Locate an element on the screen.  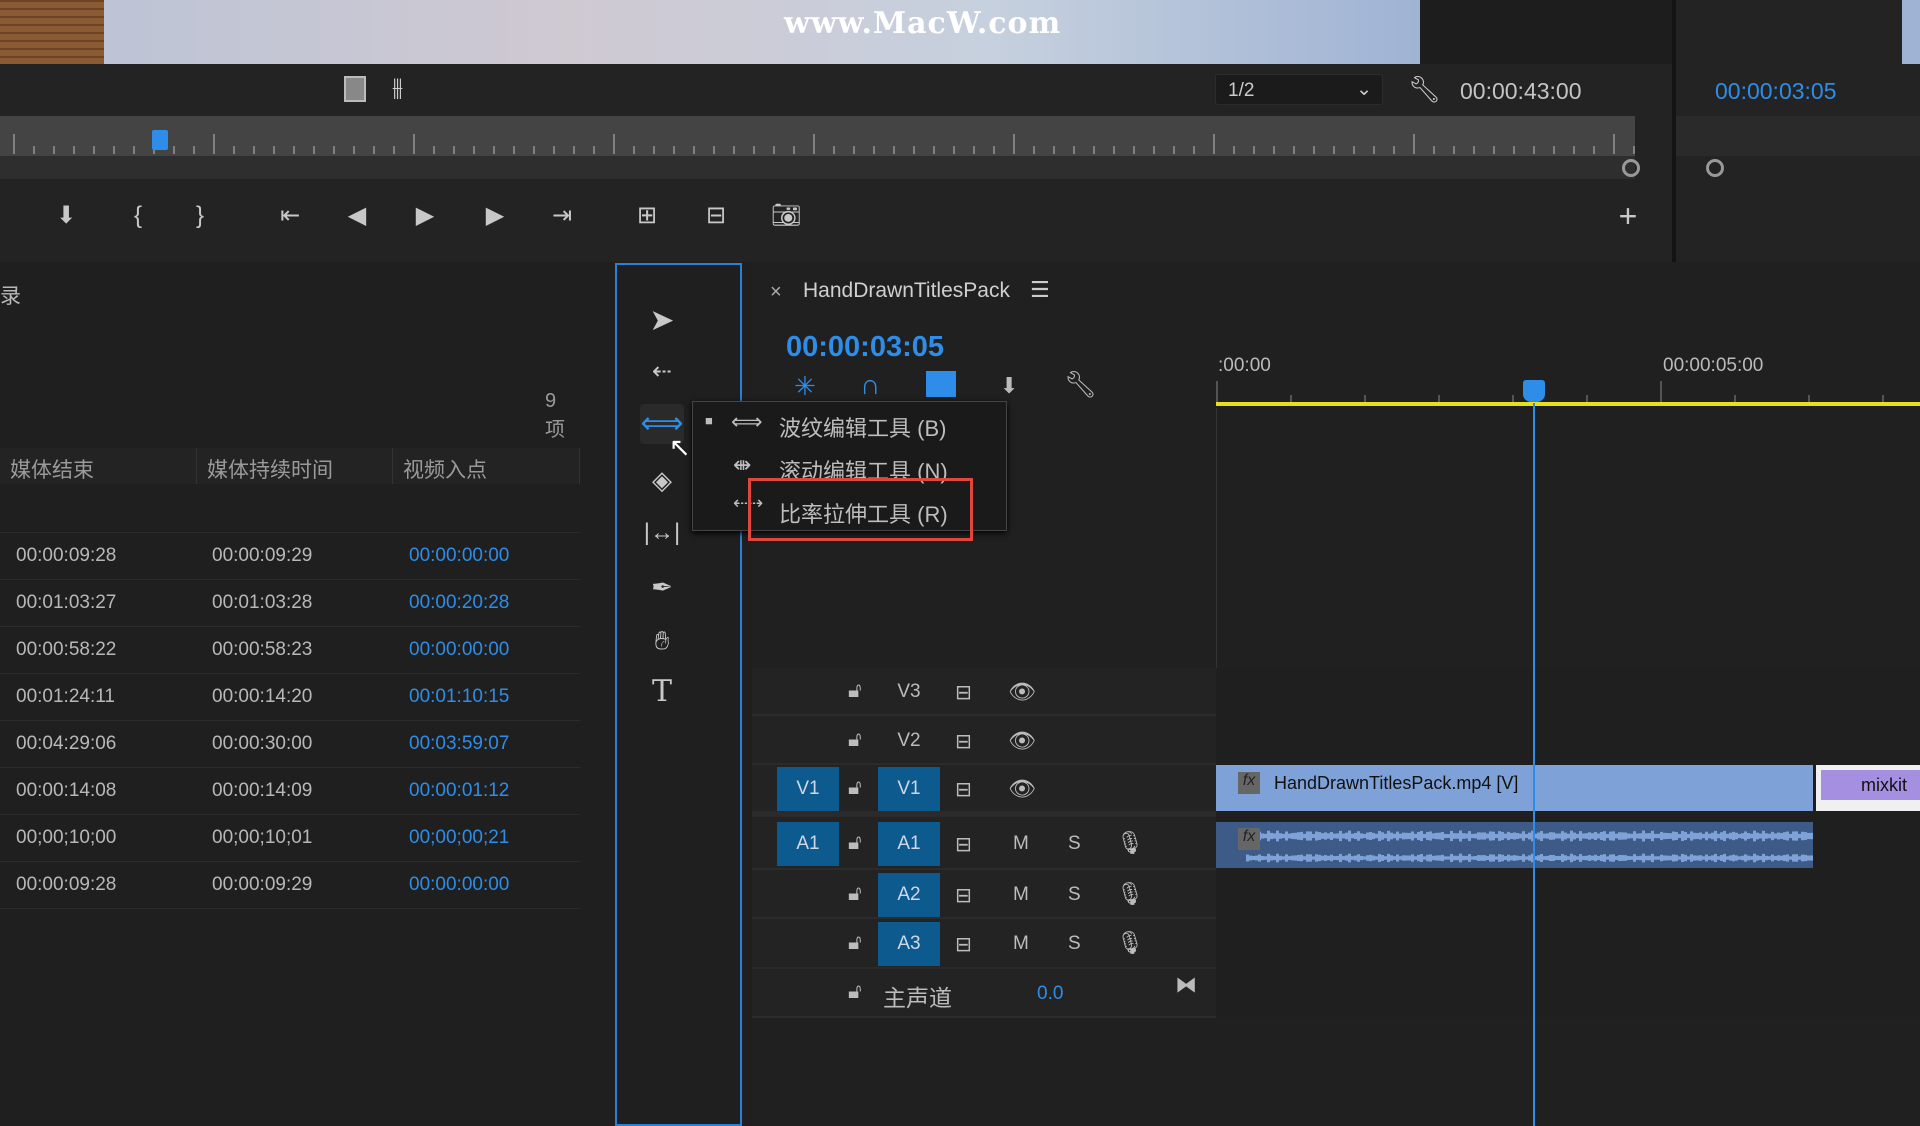
source-zoom-scrollbar is located at coordinates (817, 167).